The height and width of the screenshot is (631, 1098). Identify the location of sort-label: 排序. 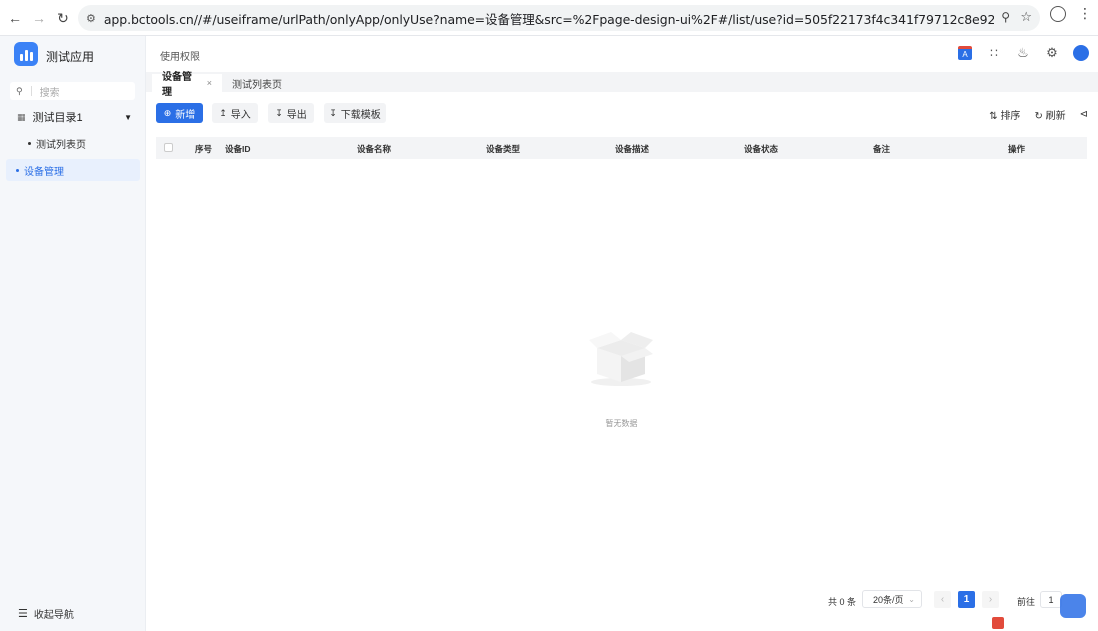
(1010, 116).